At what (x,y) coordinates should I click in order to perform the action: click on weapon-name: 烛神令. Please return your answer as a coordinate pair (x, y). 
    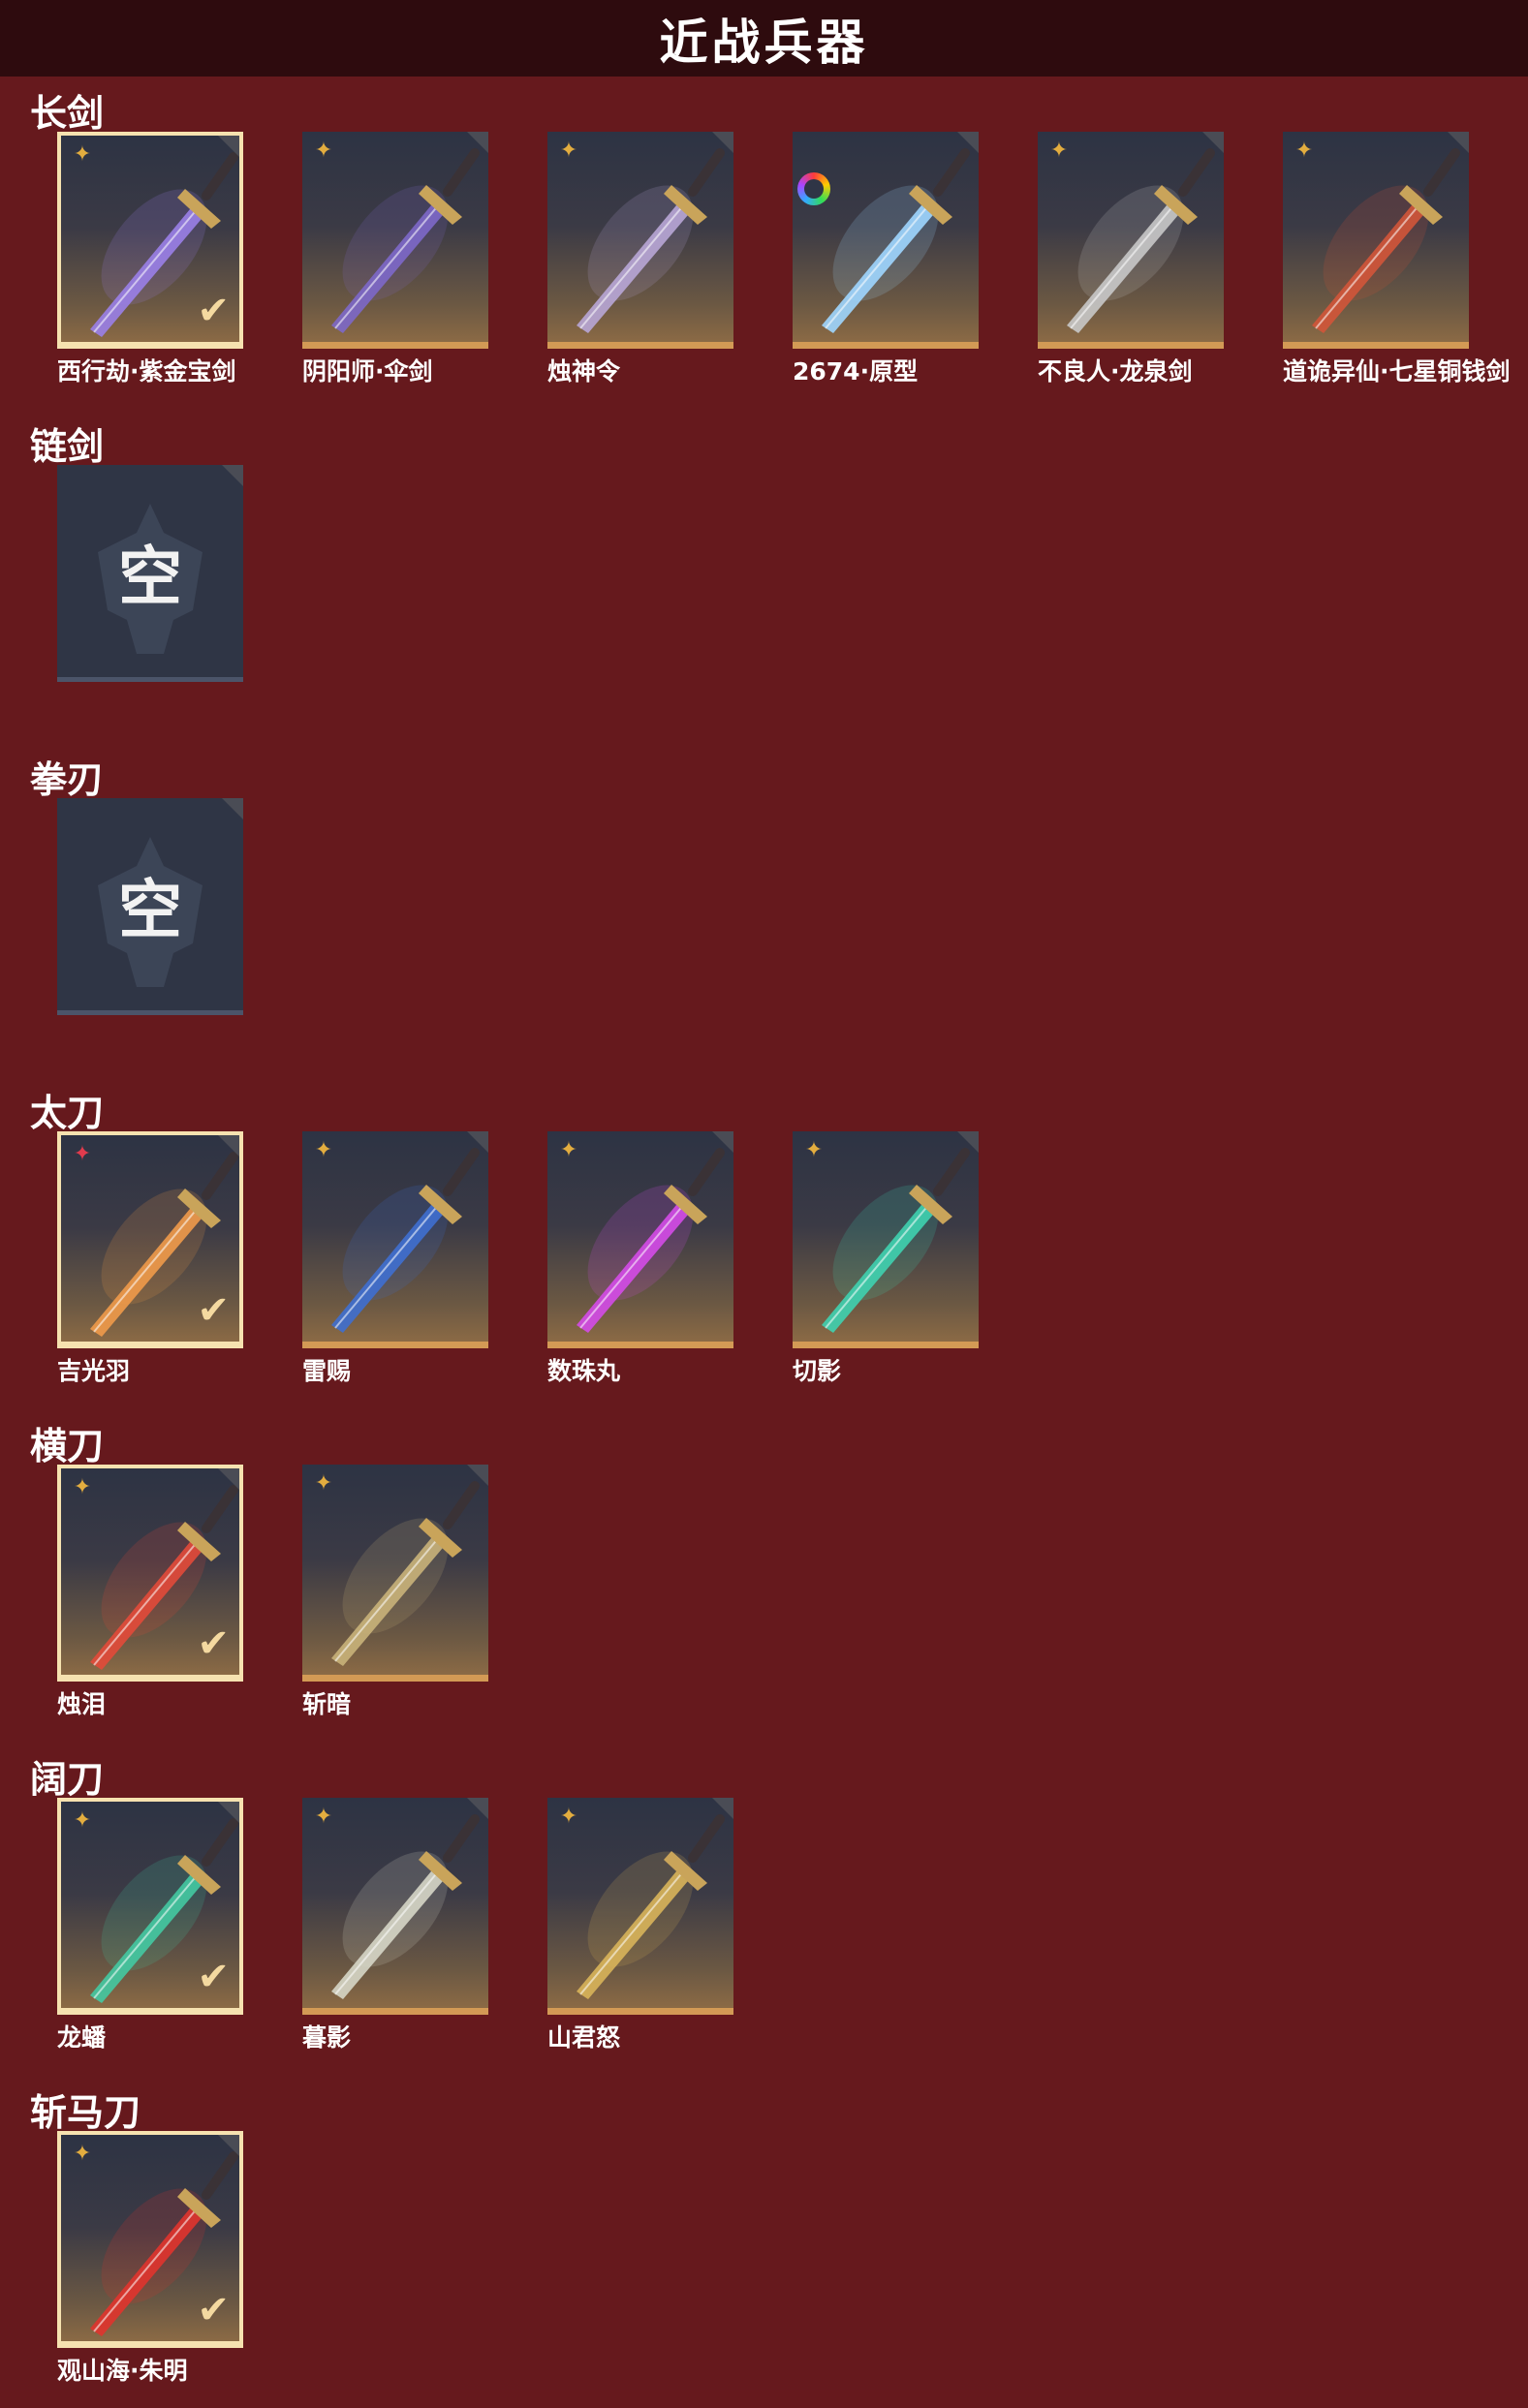
    Looking at the image, I should click on (584, 371).